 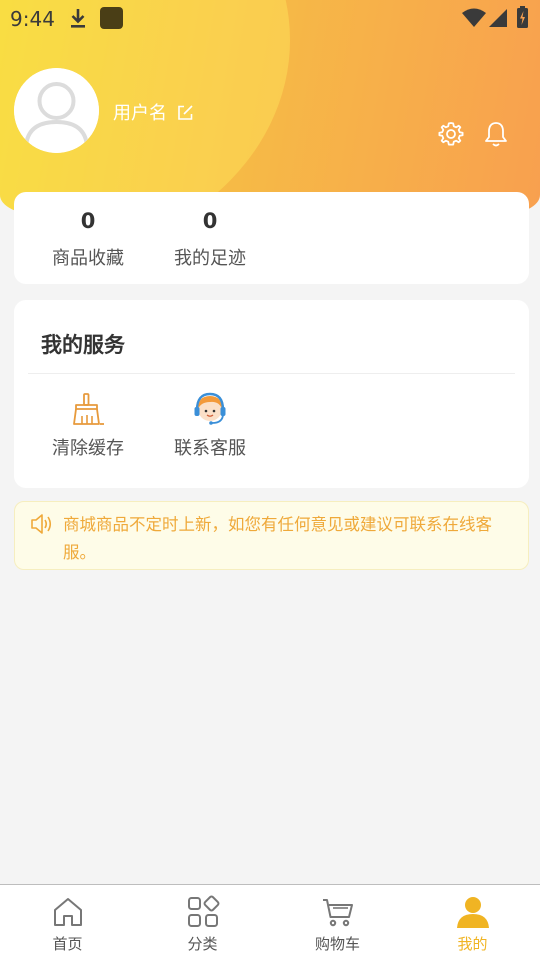 I want to click on nav-item-cart: 购物车, so click(x=337, y=922).